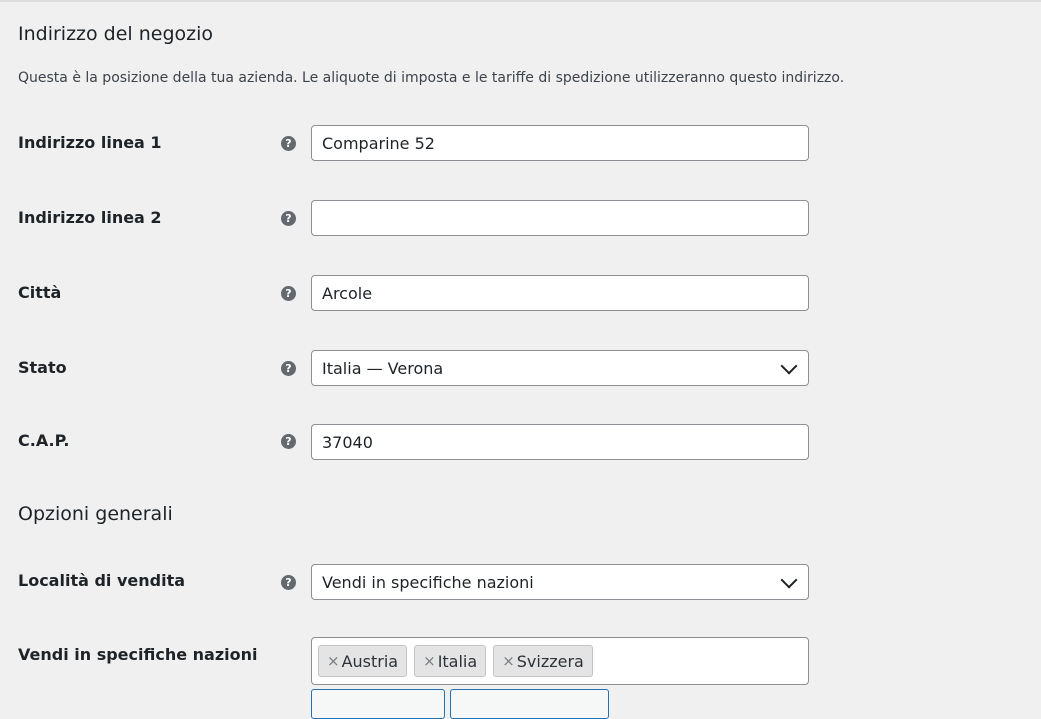 Image resolution: width=1041 pixels, height=719 pixels. What do you see at coordinates (116, 34) in the screenshot?
I see `store-address-heading: Indirizzo del negozio` at bounding box center [116, 34].